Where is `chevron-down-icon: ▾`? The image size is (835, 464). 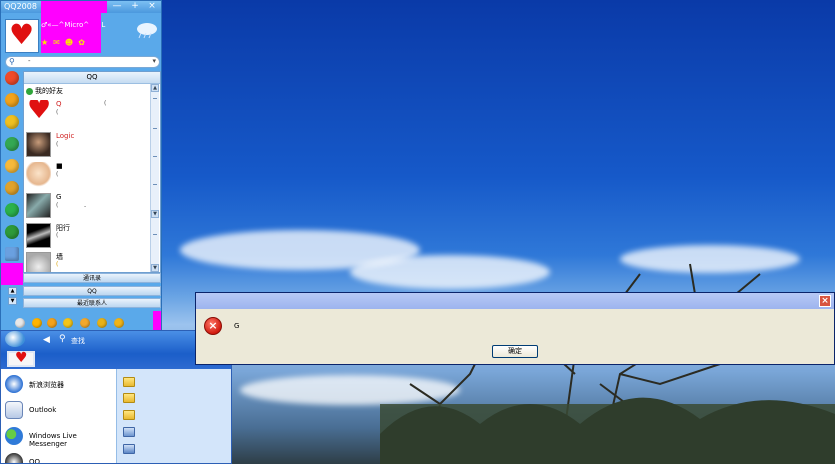
chevron-down-icon: ▾ is located at coordinates (154, 61).